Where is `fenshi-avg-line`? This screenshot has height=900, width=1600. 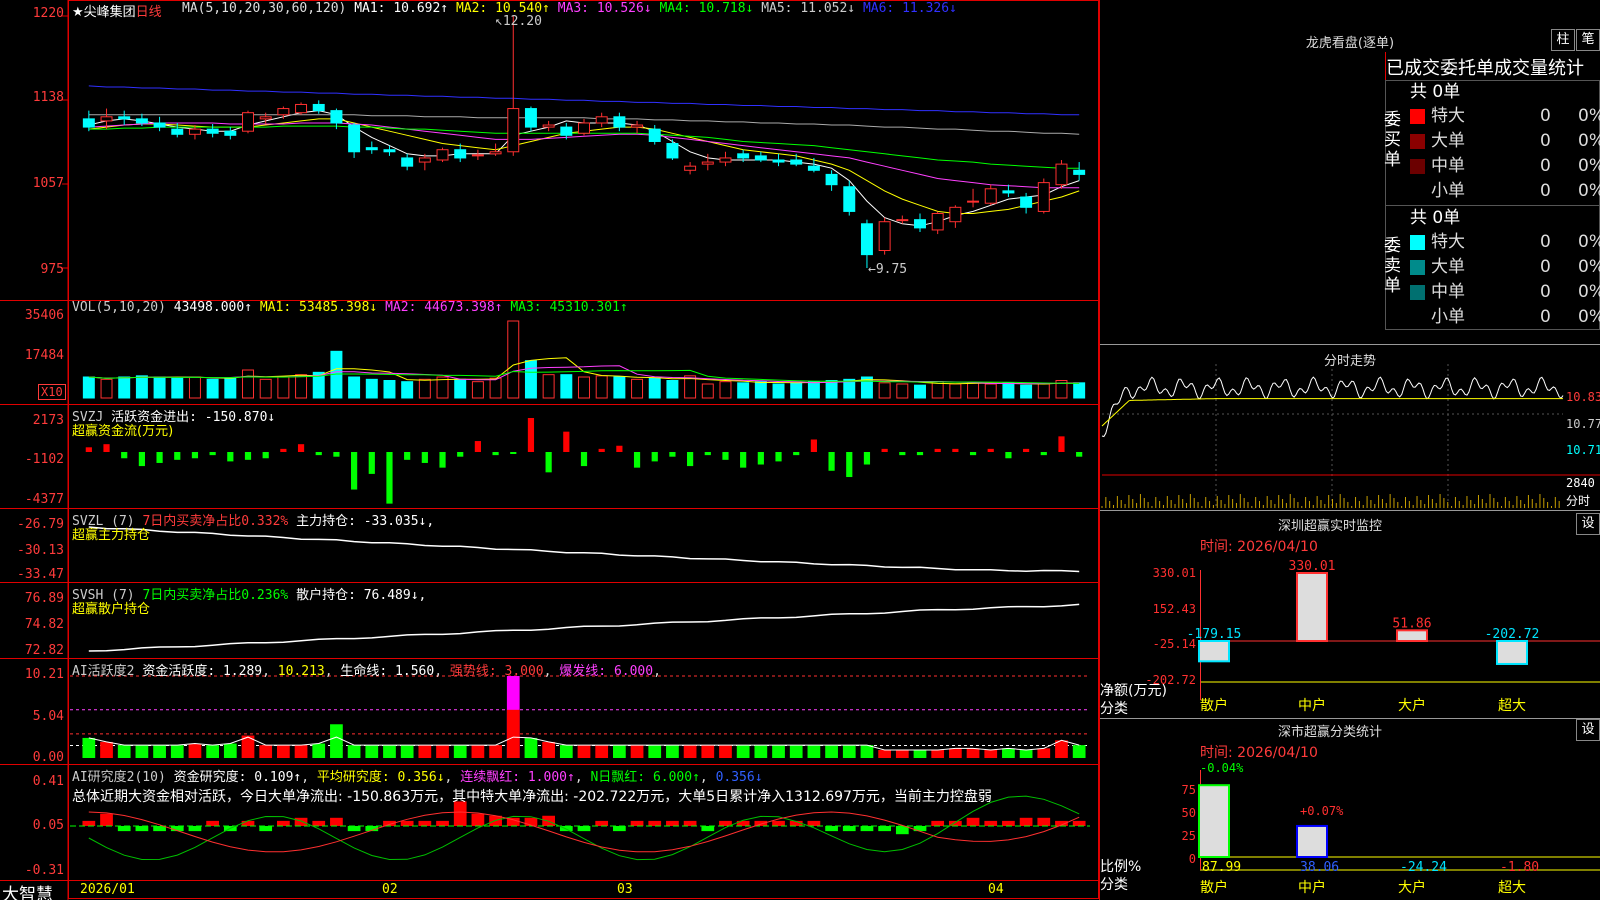
fenshi-avg-line is located at coordinates (1332, 412).